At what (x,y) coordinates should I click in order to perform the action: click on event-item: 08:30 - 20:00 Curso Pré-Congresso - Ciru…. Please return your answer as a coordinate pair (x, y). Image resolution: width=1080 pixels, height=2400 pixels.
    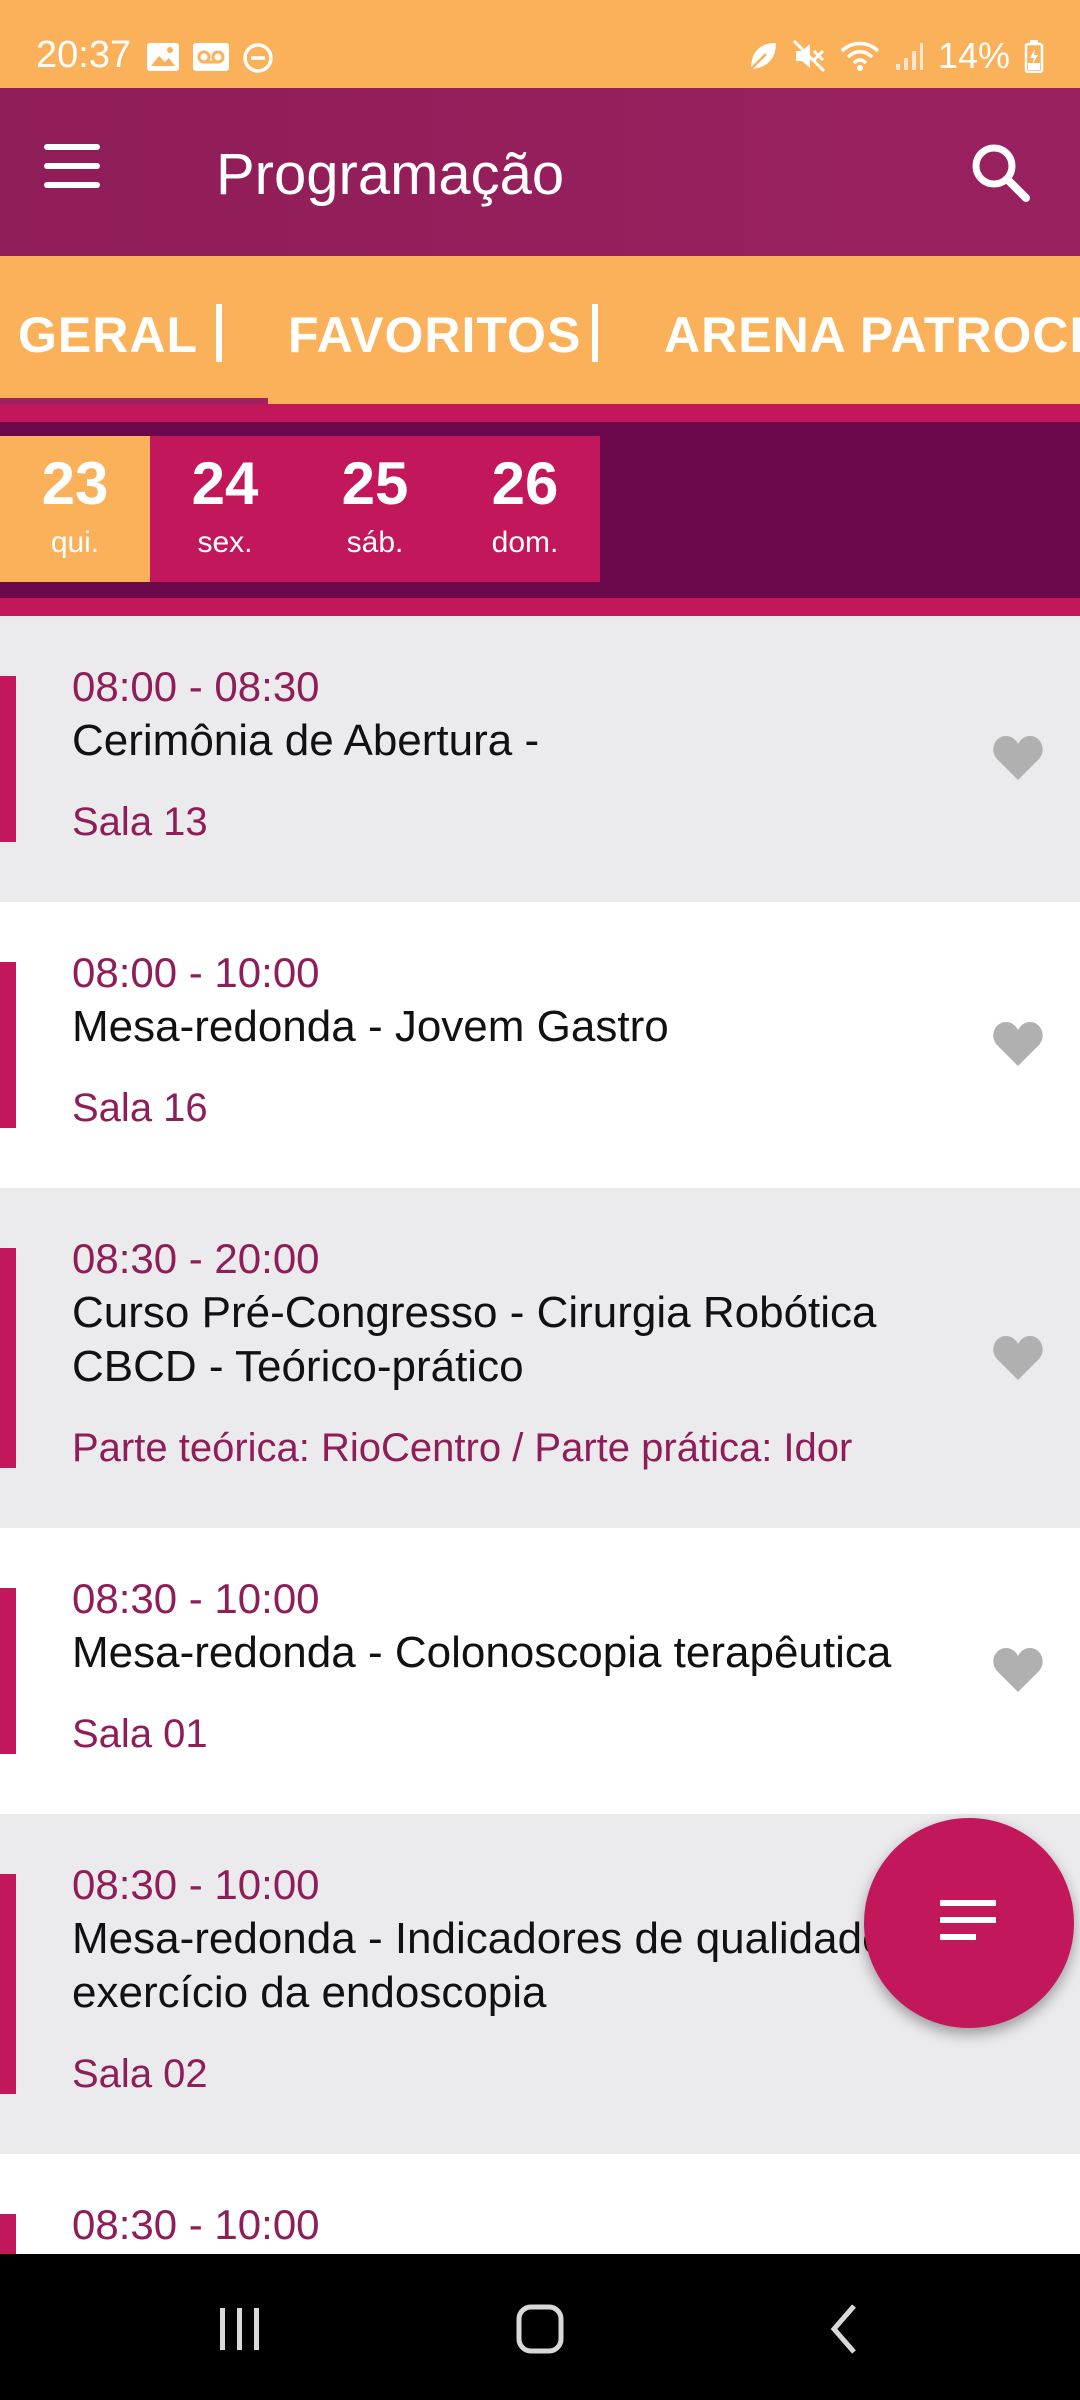
    Looking at the image, I should click on (540, 1358).